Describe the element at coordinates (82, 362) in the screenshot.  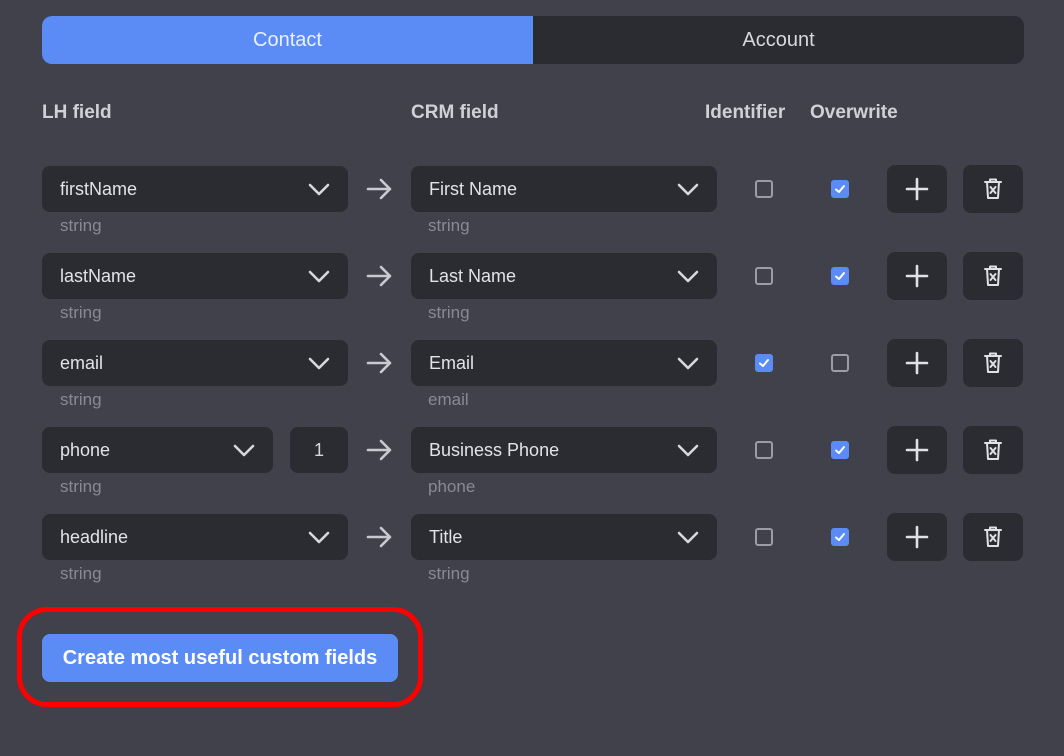
I see `lh-field-value: email` at that location.